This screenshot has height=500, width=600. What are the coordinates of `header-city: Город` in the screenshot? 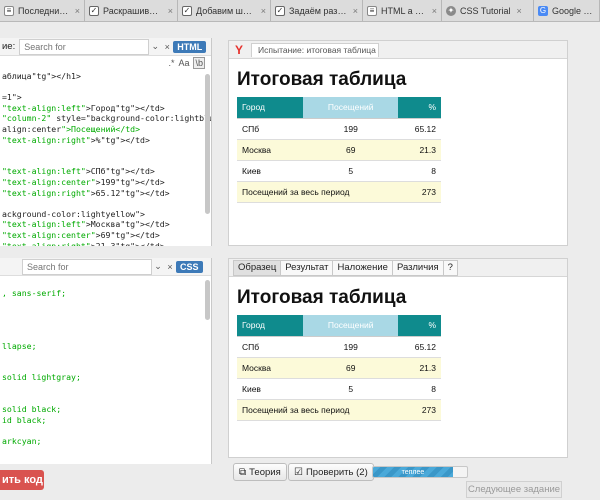 It's located at (270, 326).